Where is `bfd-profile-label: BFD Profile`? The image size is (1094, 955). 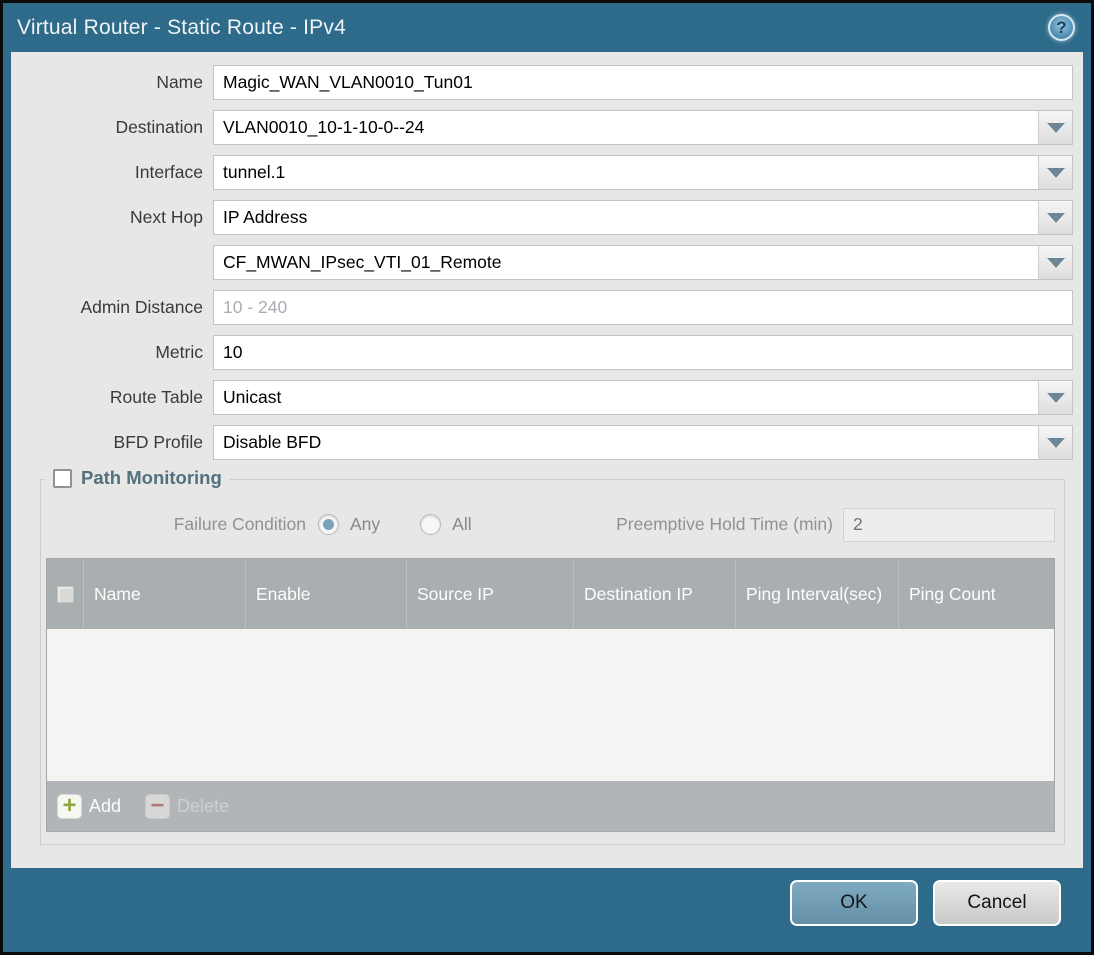
bfd-profile-label: BFD Profile is located at coordinates (158, 442).